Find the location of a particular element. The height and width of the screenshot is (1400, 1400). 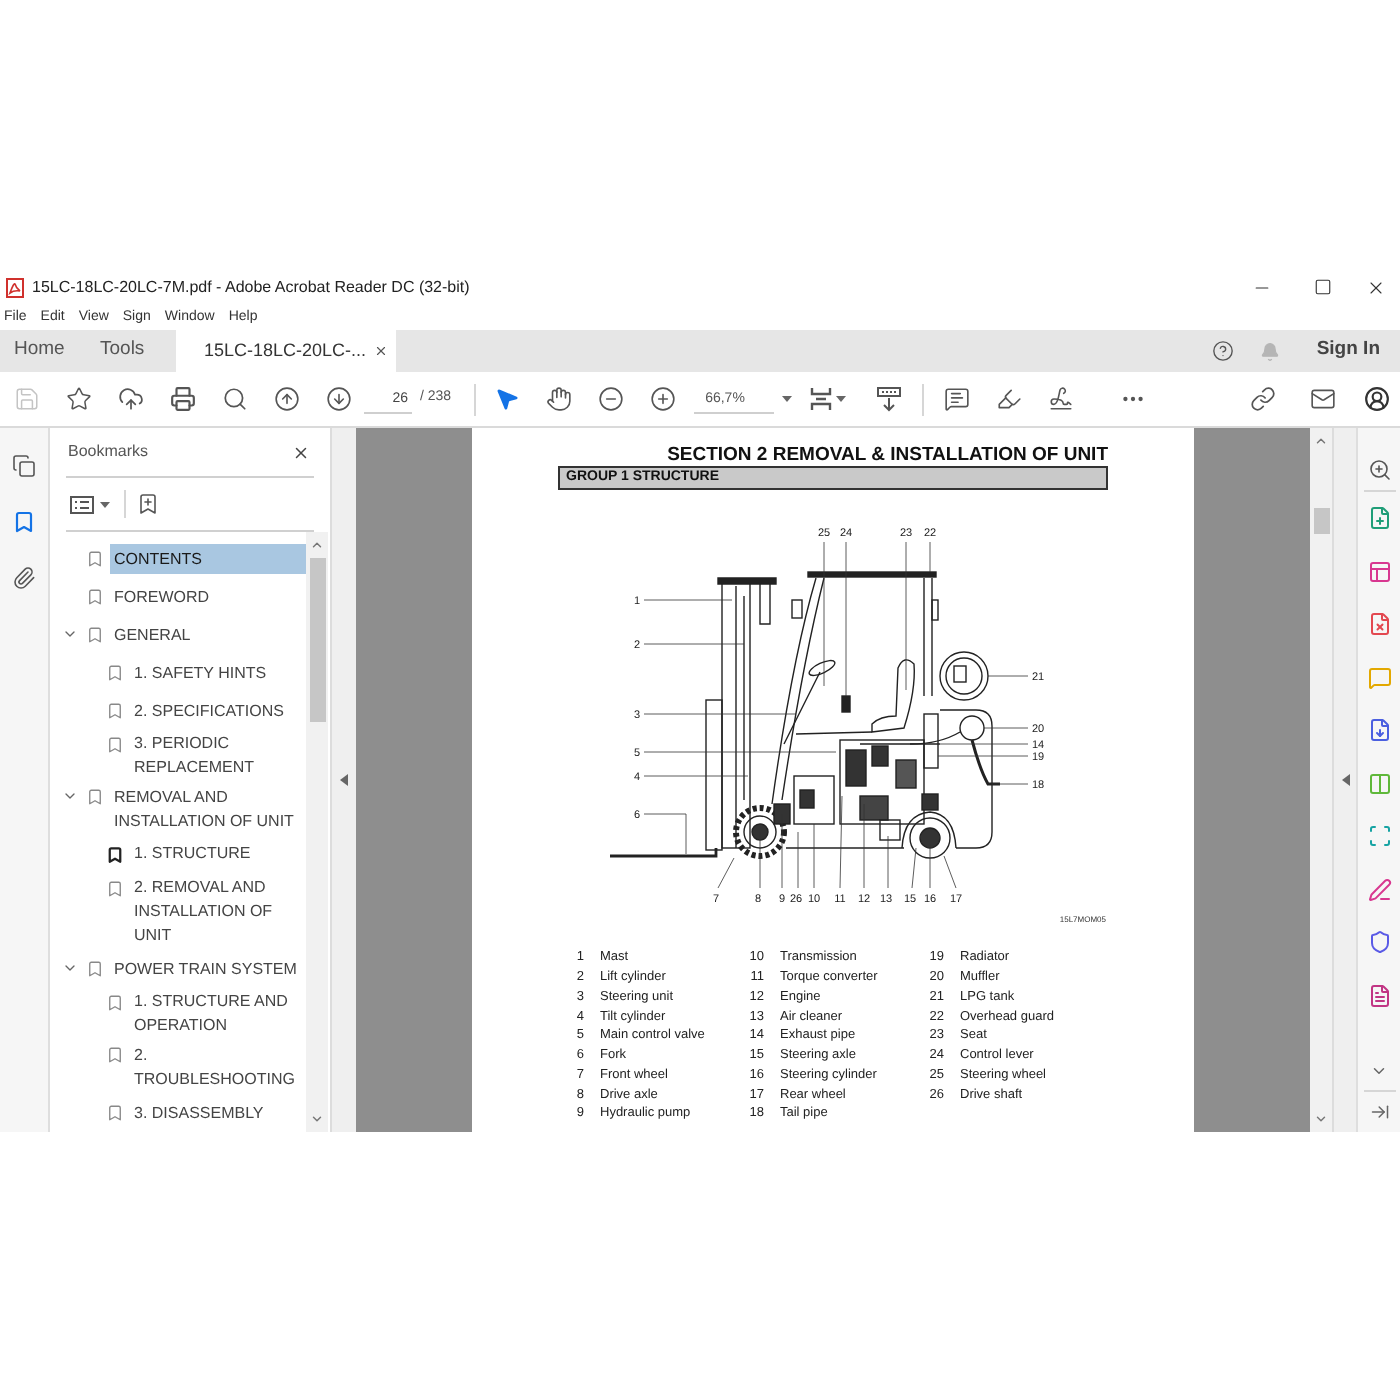

bookmark-item: 2. SPECIFICATIONS is located at coordinates (218, 711).